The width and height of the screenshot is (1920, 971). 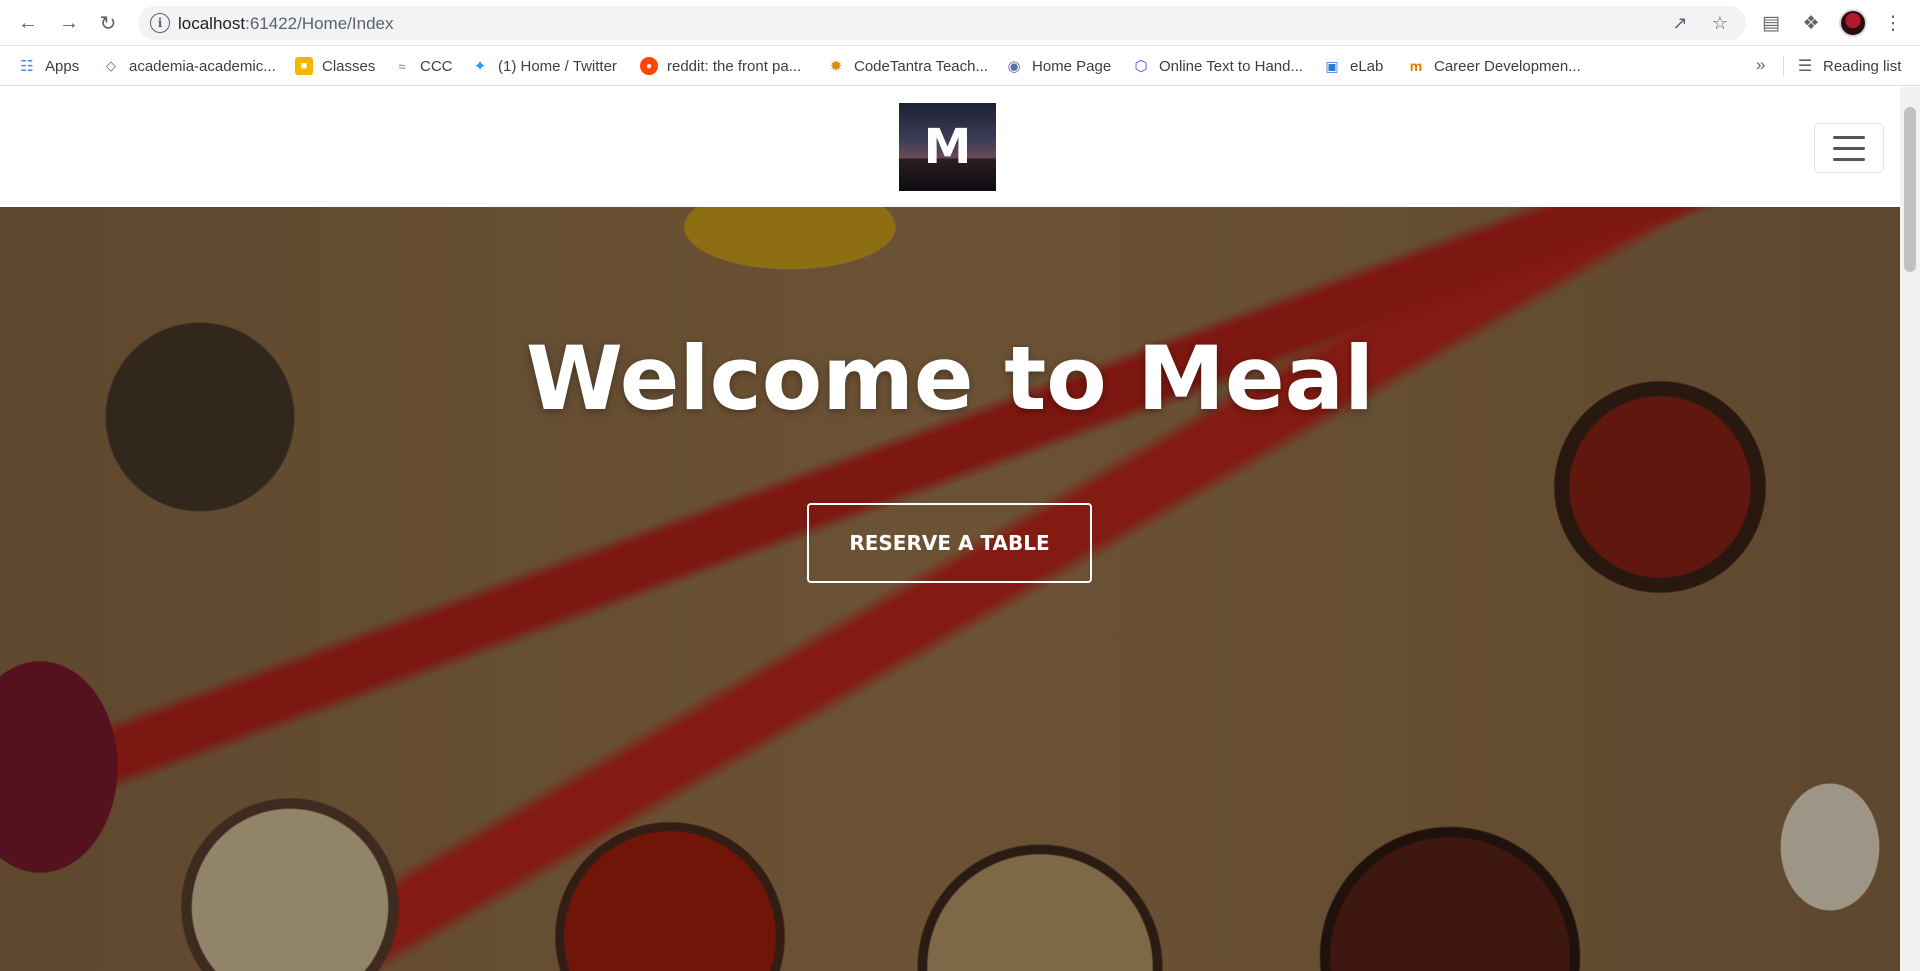 What do you see at coordinates (111, 65) in the screenshot?
I see `academia-icon: ◇` at bounding box center [111, 65].